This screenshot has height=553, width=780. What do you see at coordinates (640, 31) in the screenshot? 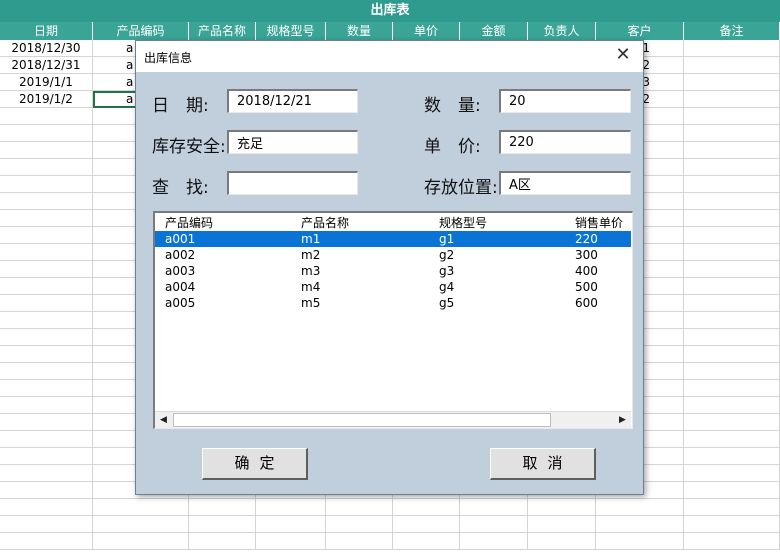
I see `column-header-client: 客户` at bounding box center [640, 31].